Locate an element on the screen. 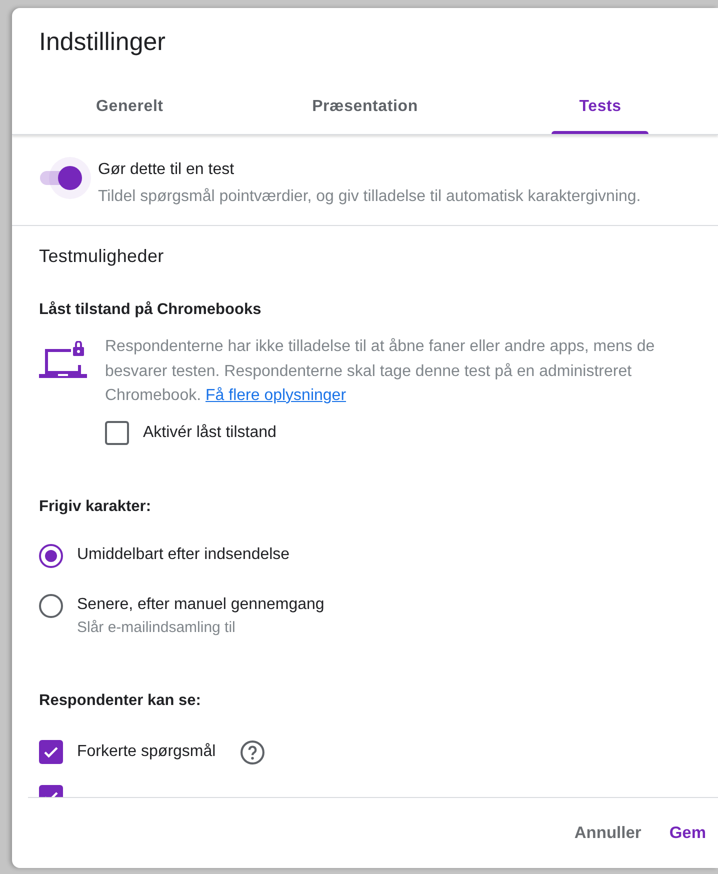 The image size is (718, 874). checkbox-label: Aktivér låst tilstand is located at coordinates (209, 433).